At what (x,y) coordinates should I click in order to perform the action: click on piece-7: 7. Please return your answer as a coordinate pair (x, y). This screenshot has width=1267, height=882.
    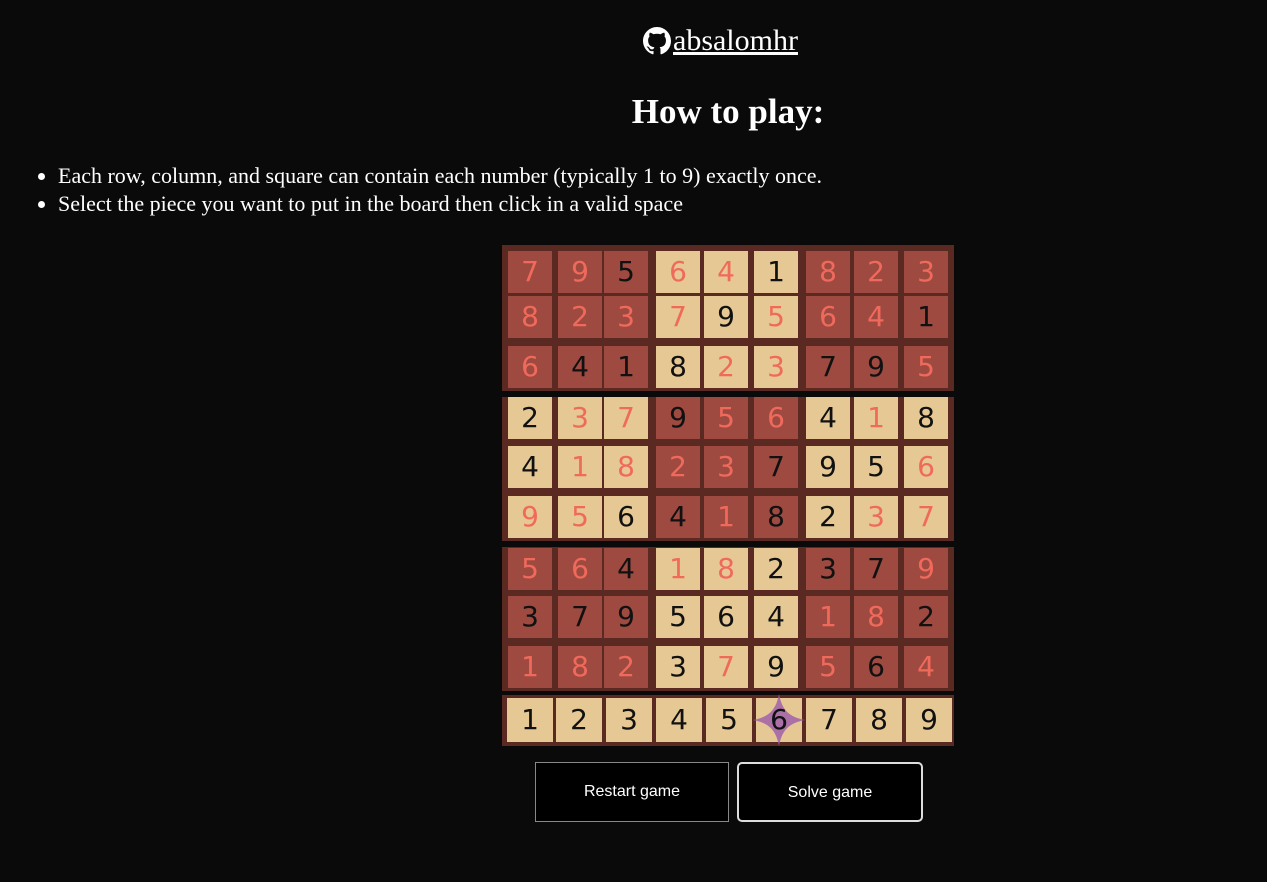
    Looking at the image, I should click on (829, 720).